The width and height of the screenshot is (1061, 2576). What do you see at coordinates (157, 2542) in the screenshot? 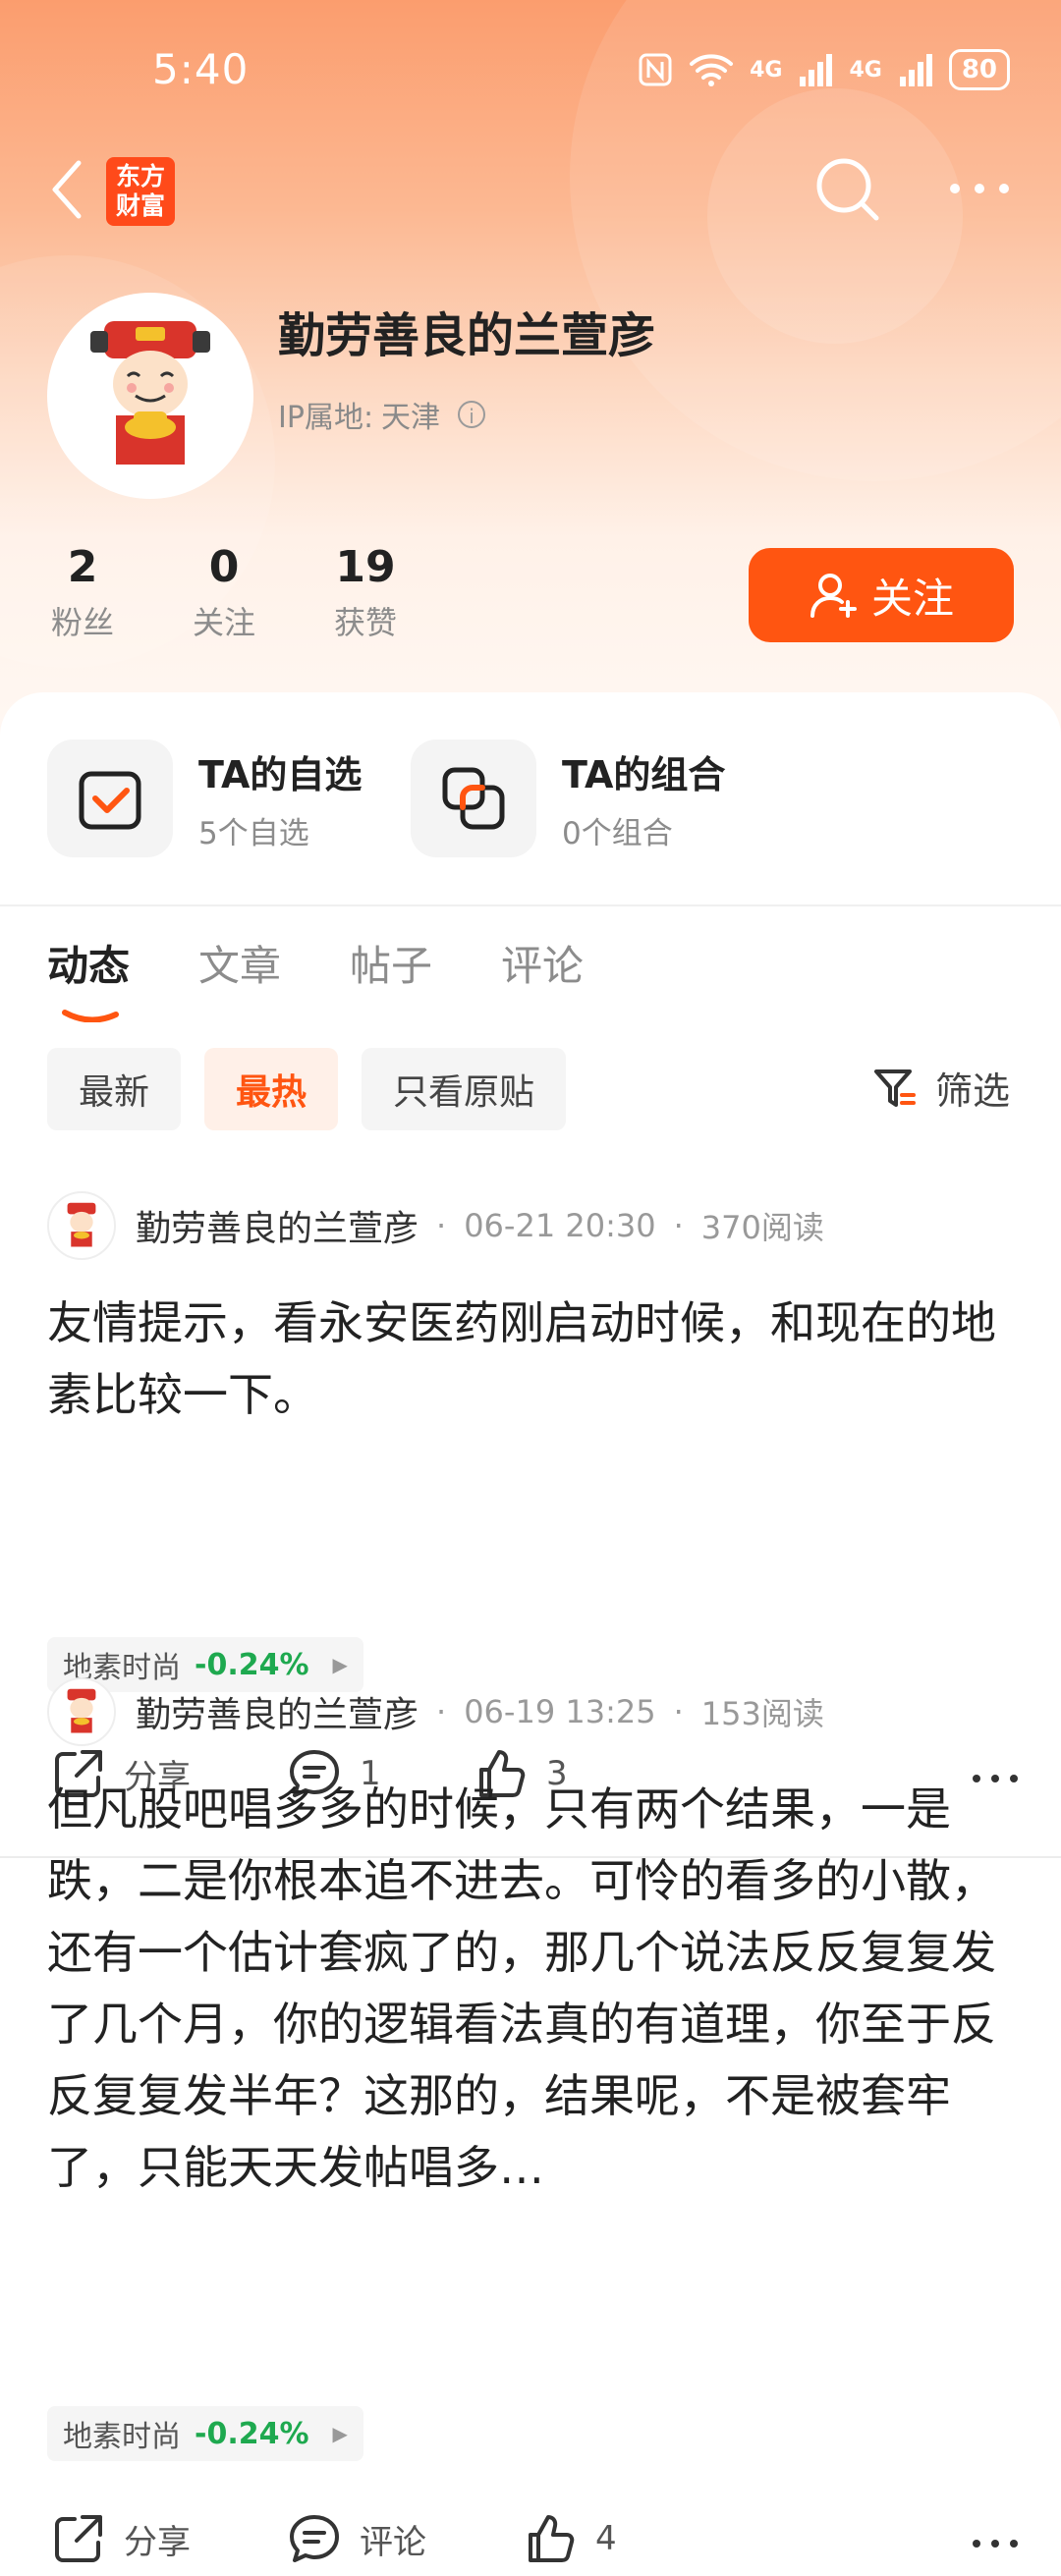
I see `share-label: 分享` at bounding box center [157, 2542].